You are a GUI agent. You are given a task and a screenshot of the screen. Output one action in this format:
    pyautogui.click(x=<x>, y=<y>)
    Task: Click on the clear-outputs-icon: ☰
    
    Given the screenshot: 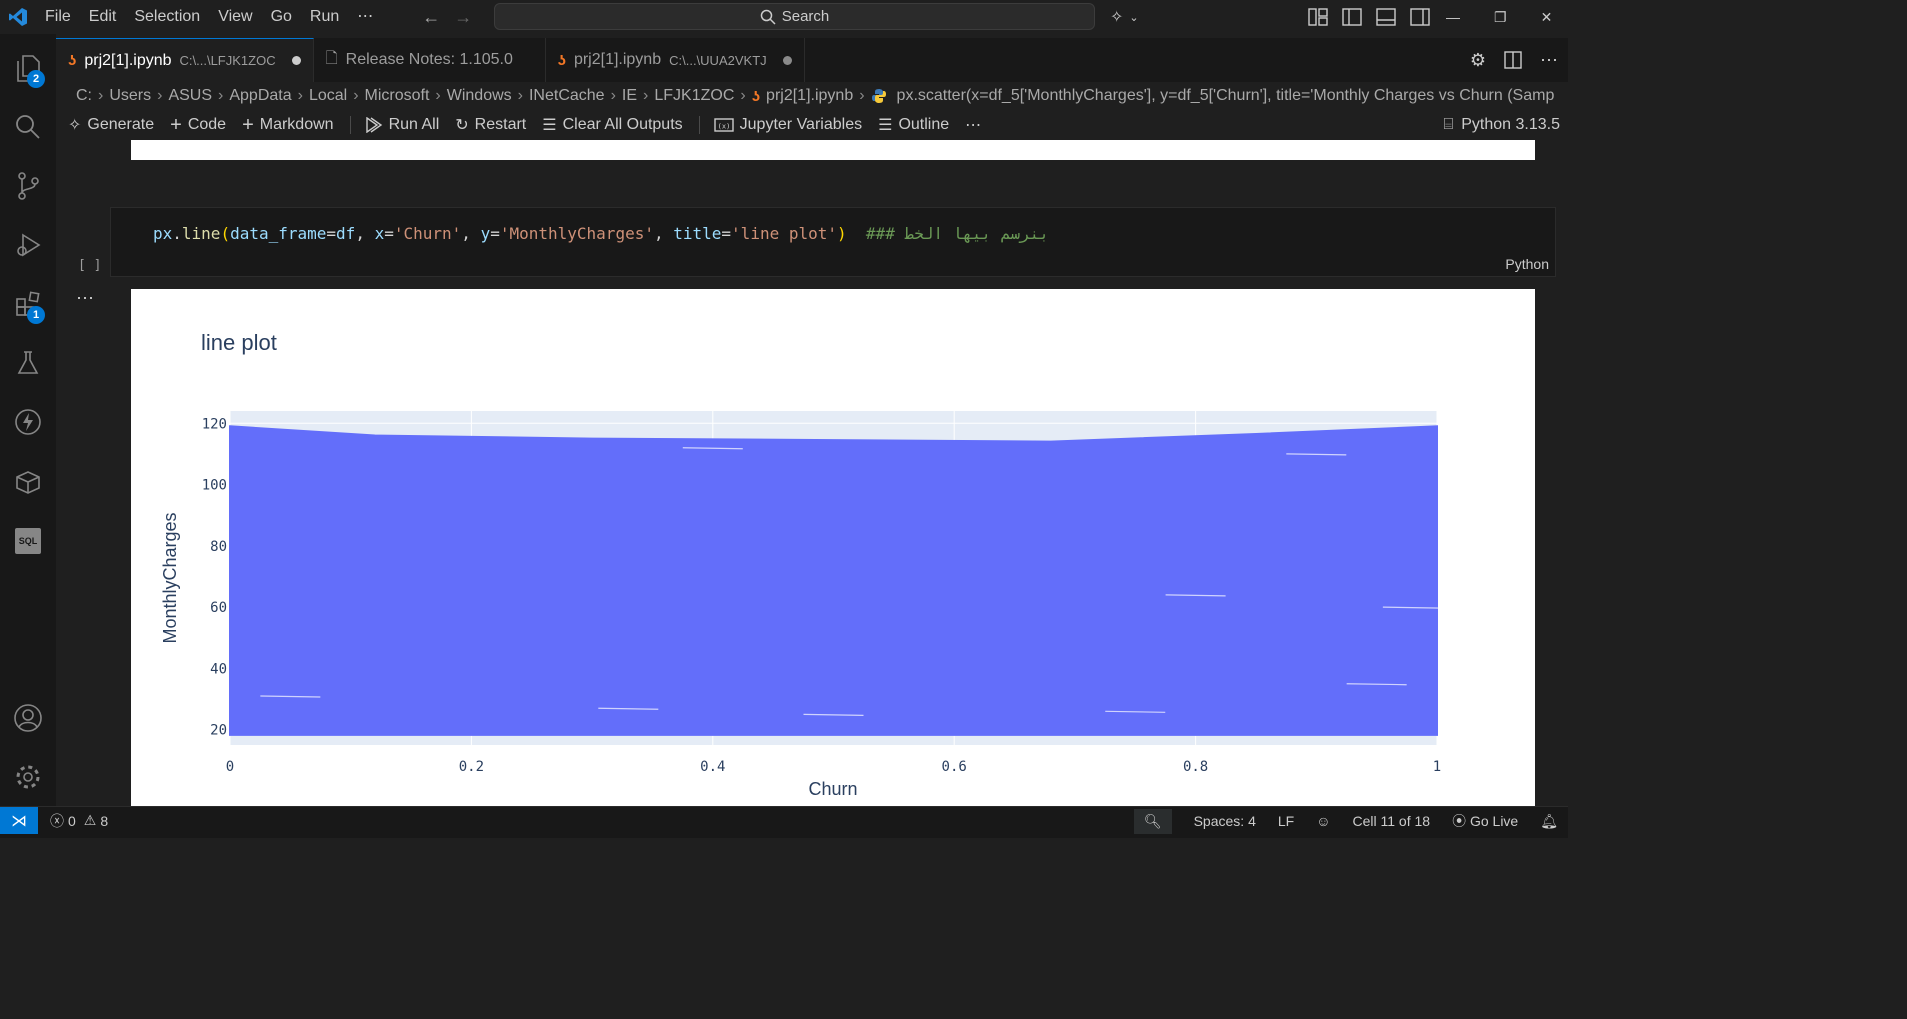 What is the action you would take?
    pyautogui.click(x=549, y=125)
    